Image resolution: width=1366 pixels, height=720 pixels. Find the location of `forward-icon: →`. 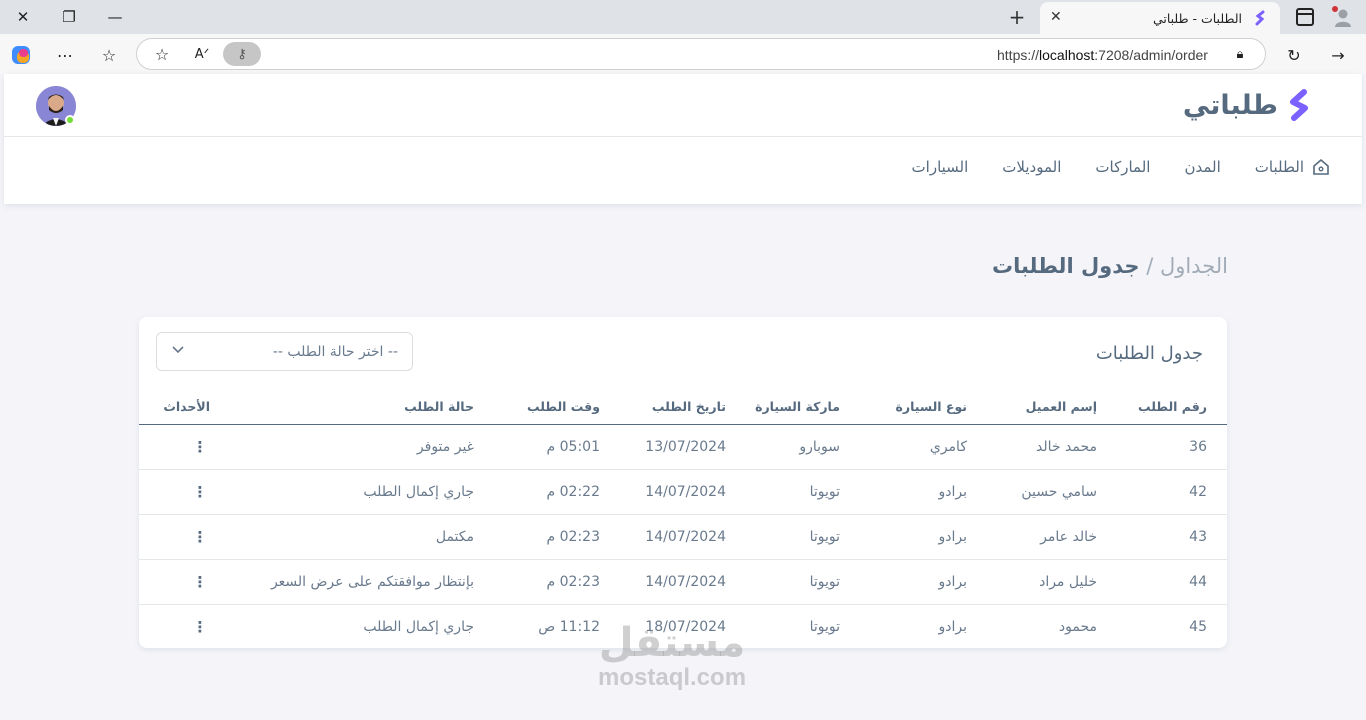

forward-icon: → is located at coordinates (1338, 55).